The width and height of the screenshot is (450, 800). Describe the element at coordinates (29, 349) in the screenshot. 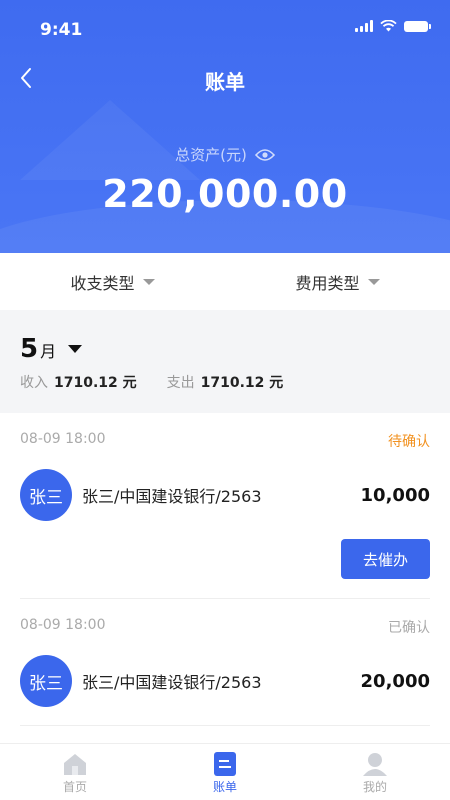

I see `month-number: 5` at that location.